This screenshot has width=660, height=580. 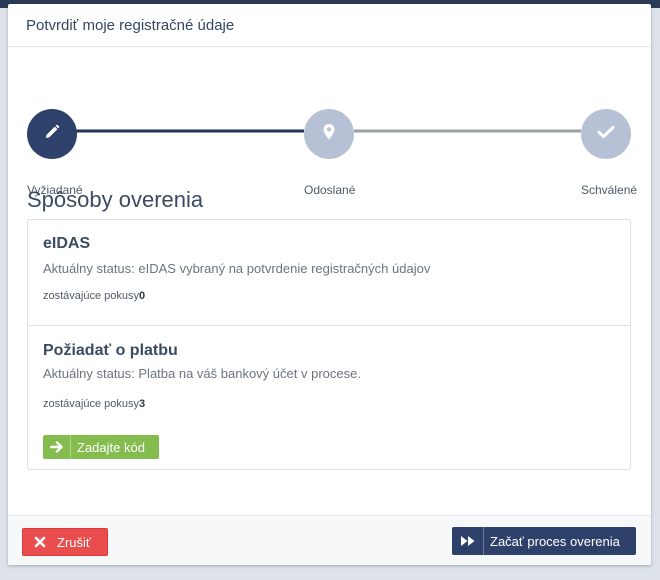 What do you see at coordinates (130, 25) in the screenshot?
I see `modal-title: Potvrdiť moje registračné údaje` at bounding box center [130, 25].